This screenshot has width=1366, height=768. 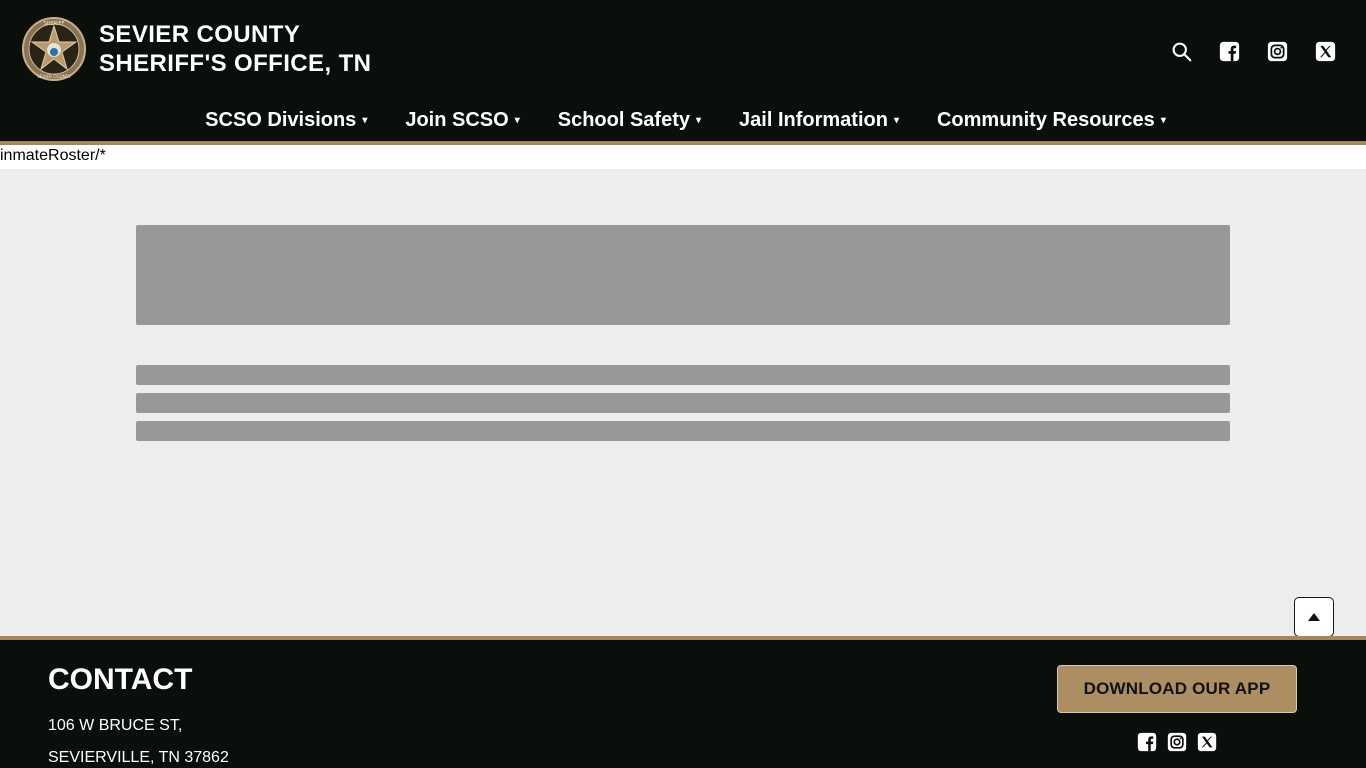 I want to click on arrow-up-icon, so click(x=1314, y=617).